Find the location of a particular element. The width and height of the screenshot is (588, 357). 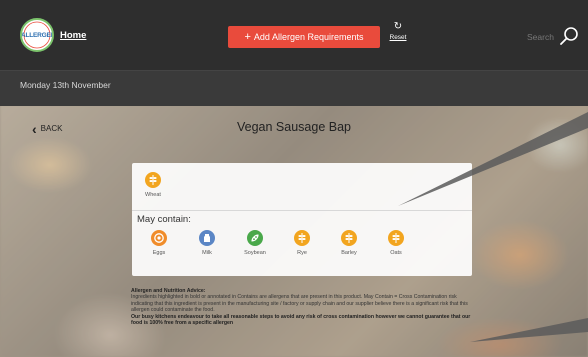

reset-label: Reset is located at coordinates (398, 37).